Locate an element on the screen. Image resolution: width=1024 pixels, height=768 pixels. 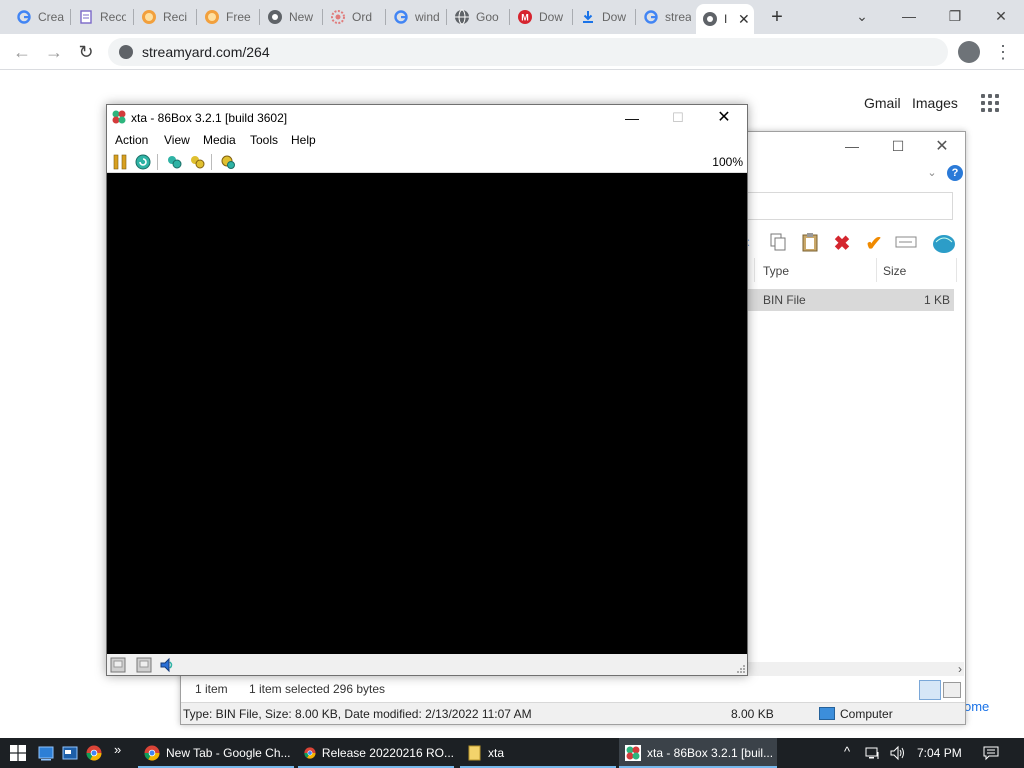
details-view-button is located at coordinates (930, 690).